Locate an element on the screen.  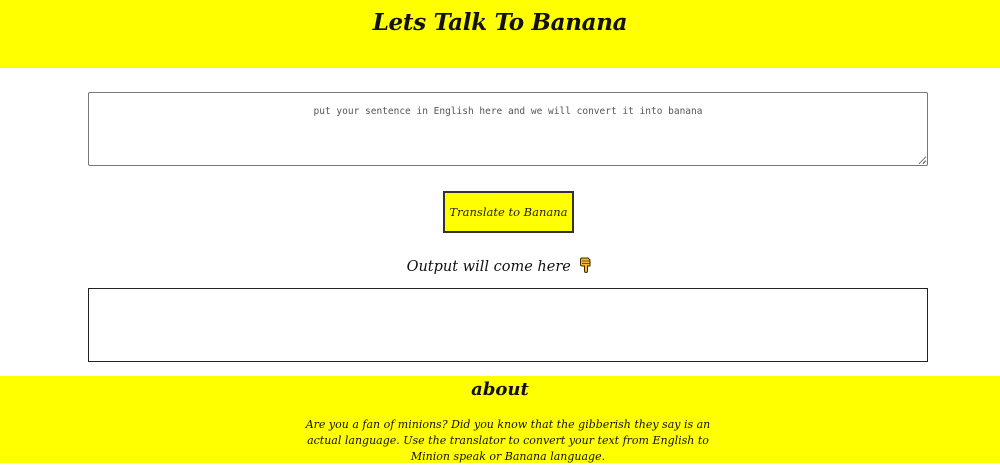
english-text-input is located at coordinates (508, 129).